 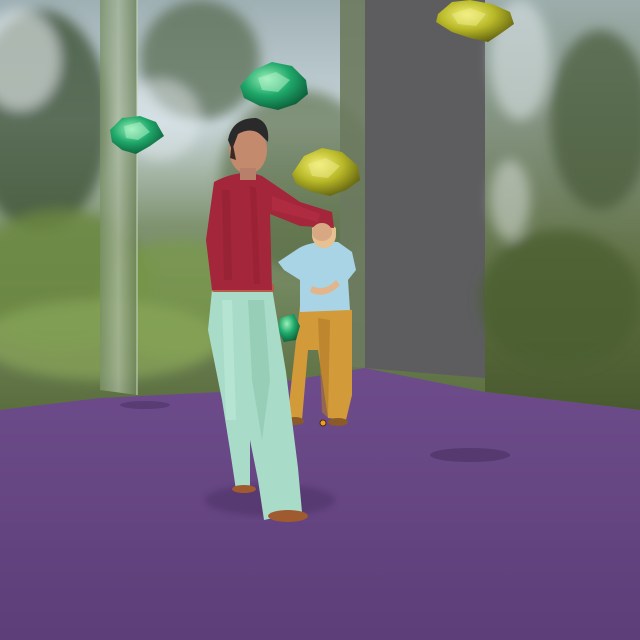 What do you see at coordinates (119, 197) in the screenshot?
I see `mirror-panel-left` at bounding box center [119, 197].